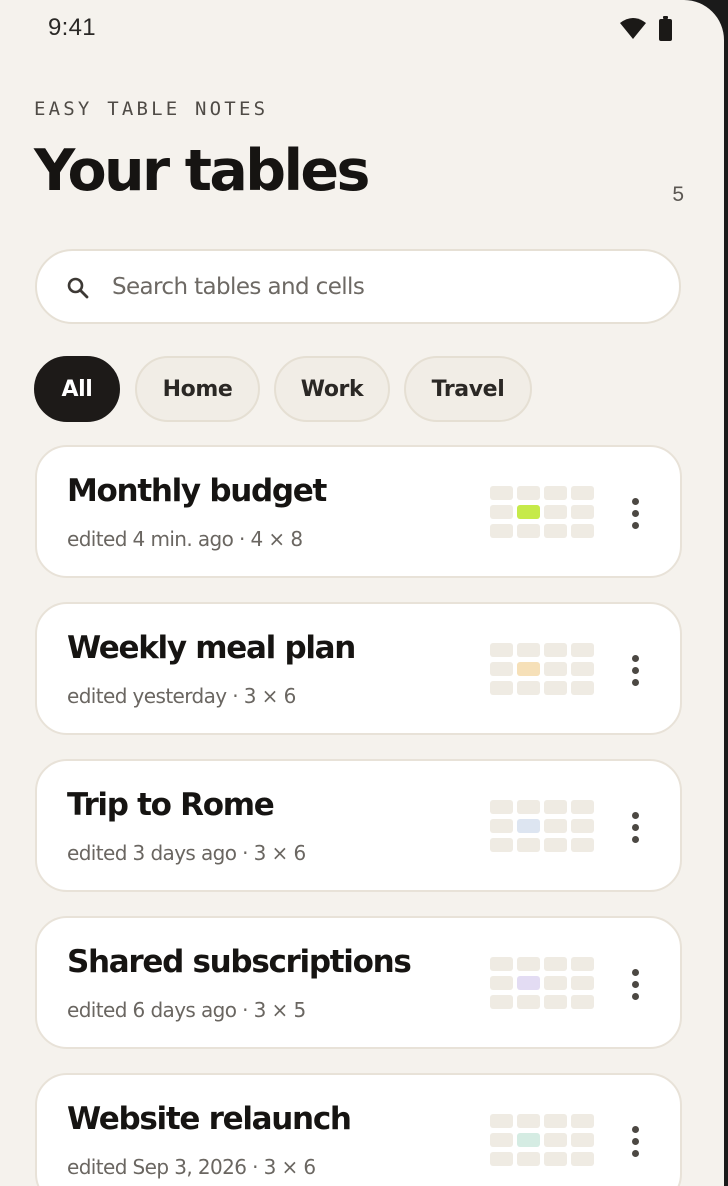  Describe the element at coordinates (77, 389) in the screenshot. I see `chip-all: All` at that location.